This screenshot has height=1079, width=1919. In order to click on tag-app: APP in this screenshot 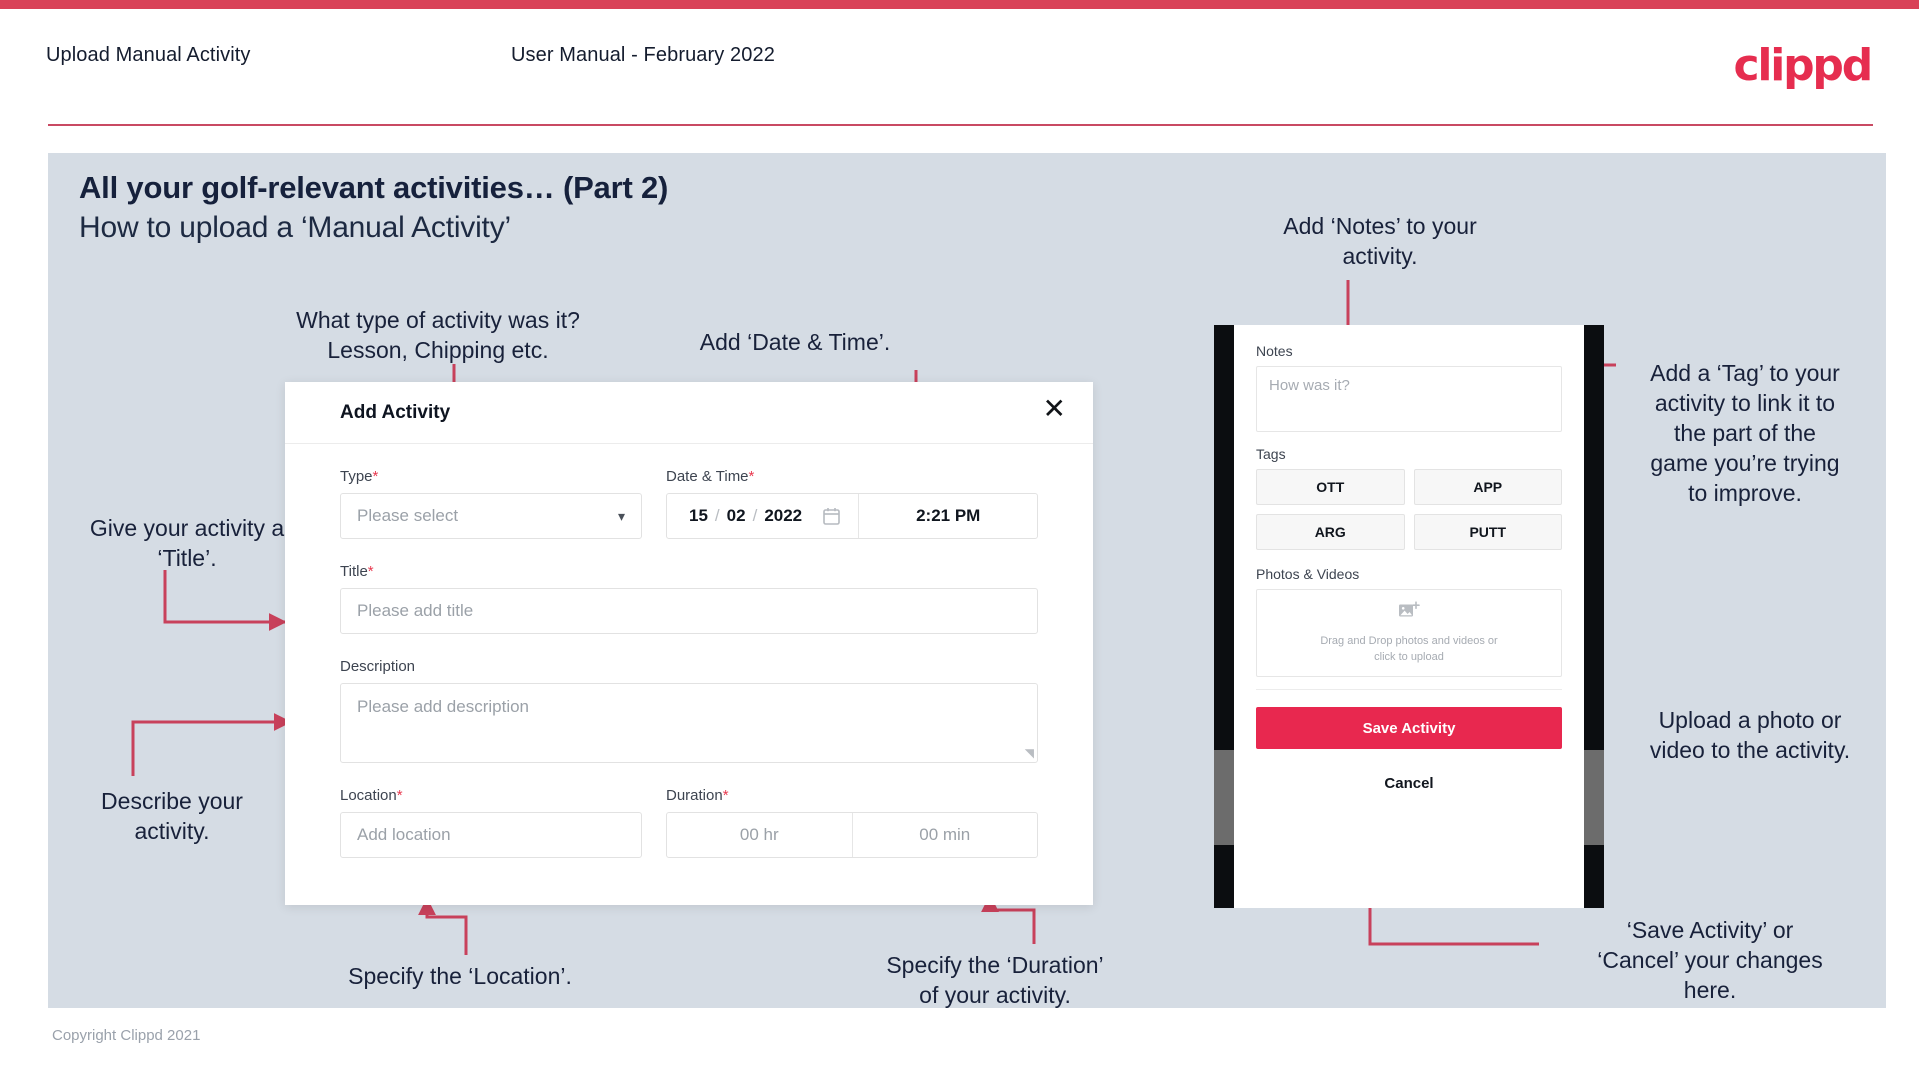, I will do `click(1487, 487)`.